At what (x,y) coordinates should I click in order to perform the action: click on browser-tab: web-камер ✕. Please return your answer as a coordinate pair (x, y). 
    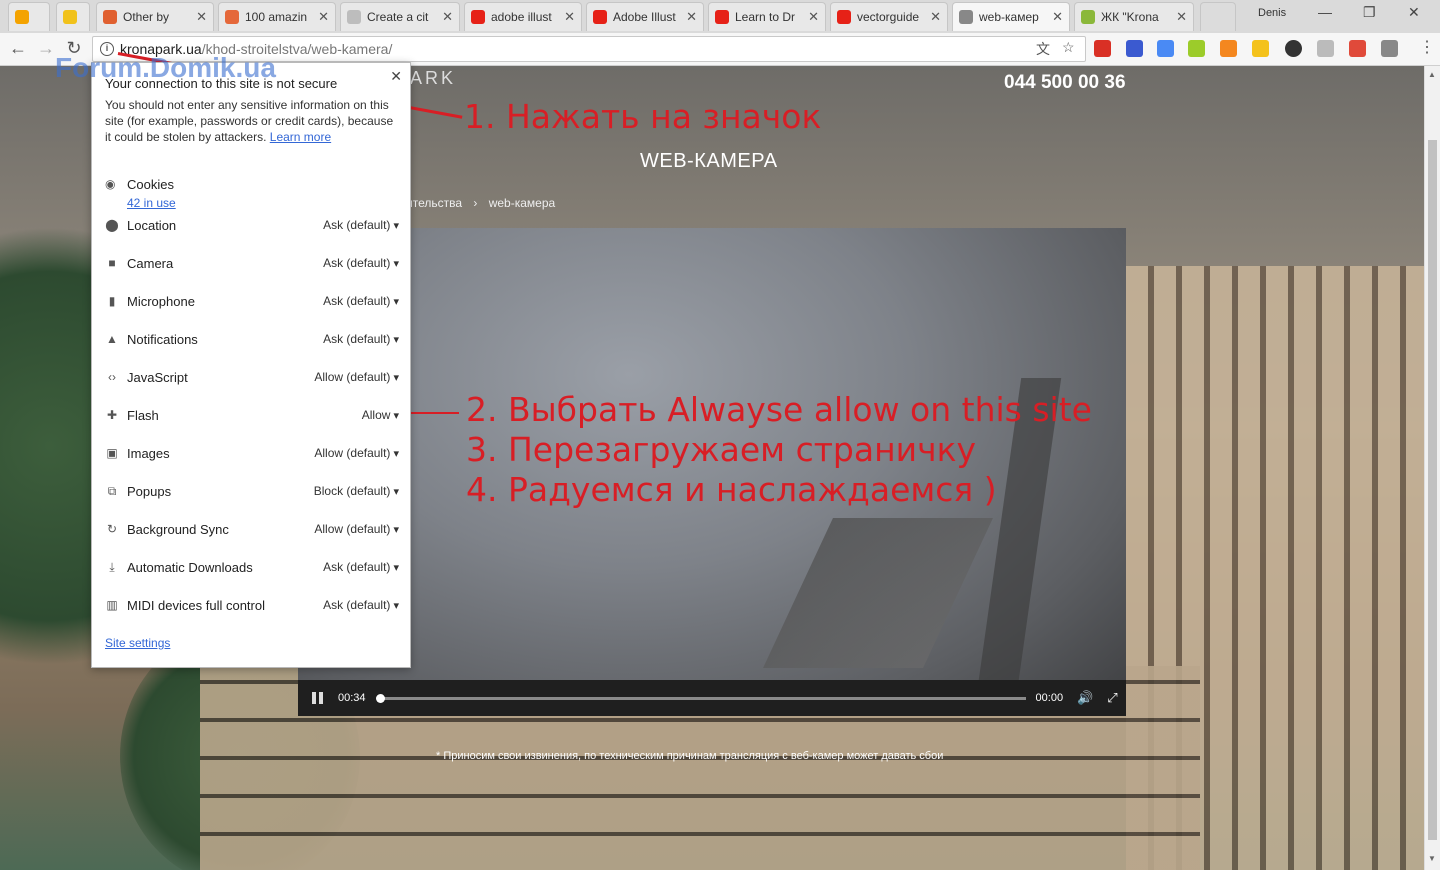
    Looking at the image, I should click on (1011, 16).